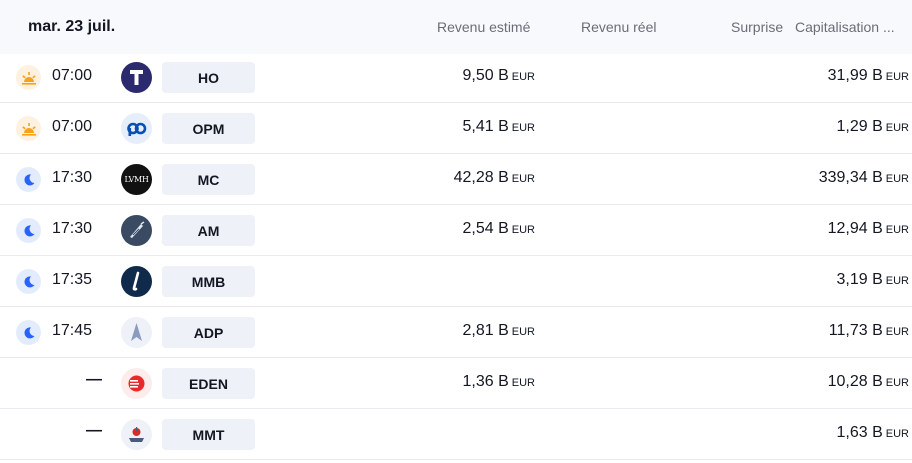 This screenshot has height=463, width=912. What do you see at coordinates (499, 75) in the screenshot?
I see `revenu-estime-value: 9,50 B EUR` at bounding box center [499, 75].